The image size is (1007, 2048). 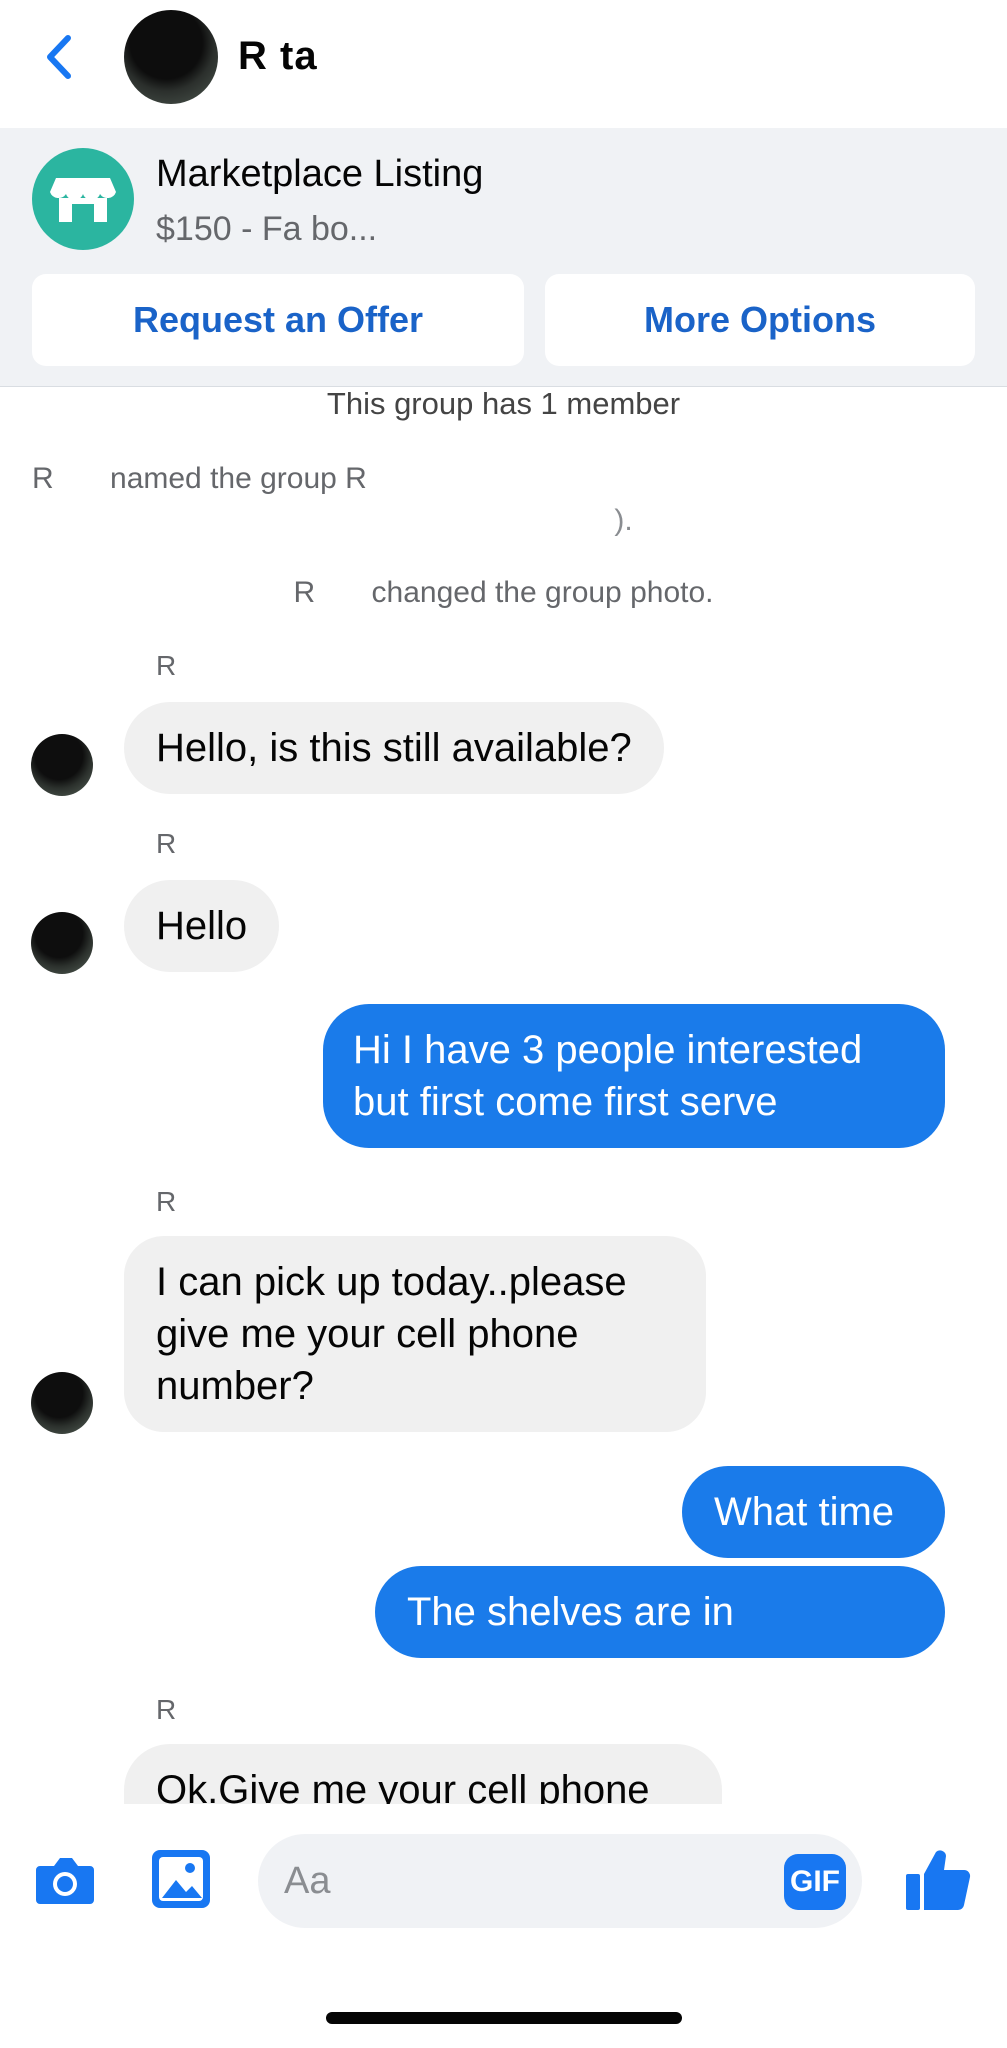 I want to click on group-named-notice-continued: )., so click(x=503, y=521).